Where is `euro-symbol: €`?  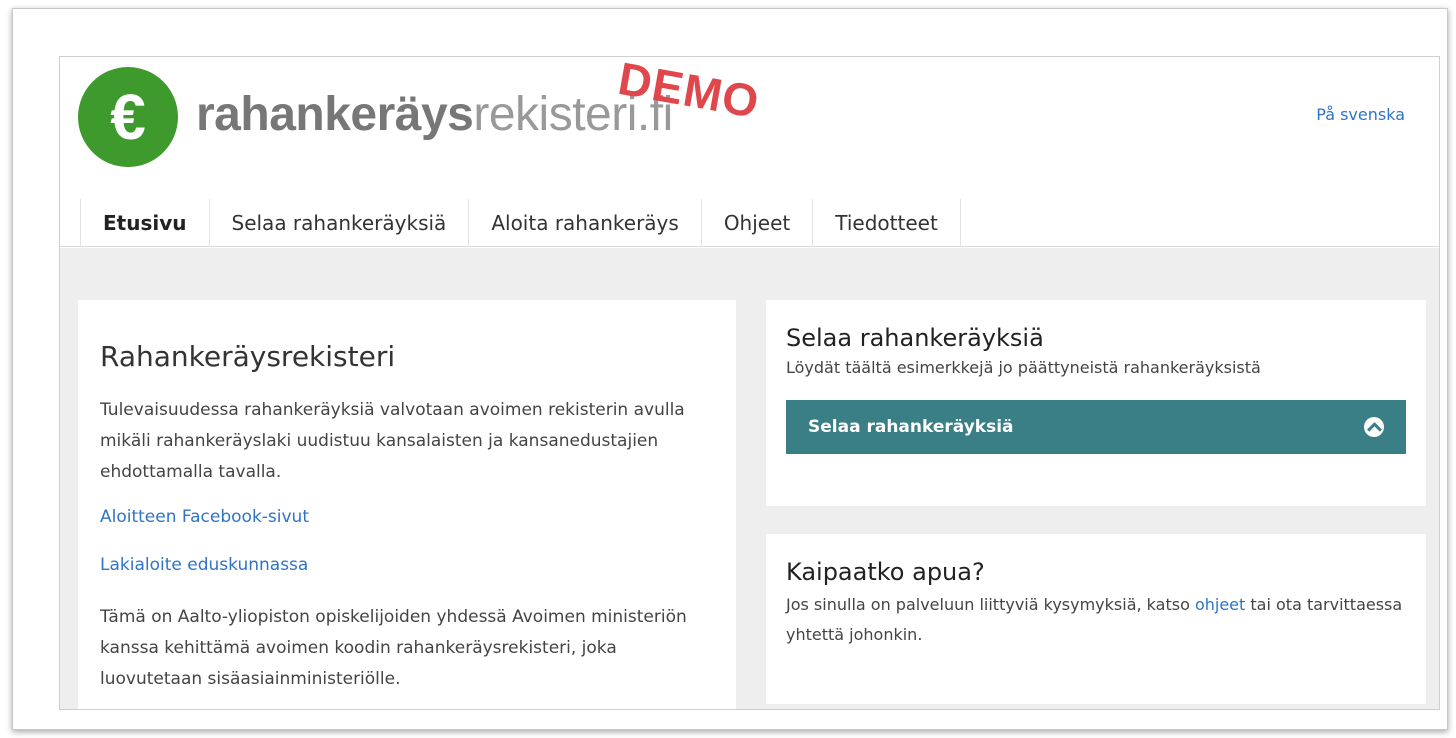
euro-symbol: € is located at coordinates (128, 117).